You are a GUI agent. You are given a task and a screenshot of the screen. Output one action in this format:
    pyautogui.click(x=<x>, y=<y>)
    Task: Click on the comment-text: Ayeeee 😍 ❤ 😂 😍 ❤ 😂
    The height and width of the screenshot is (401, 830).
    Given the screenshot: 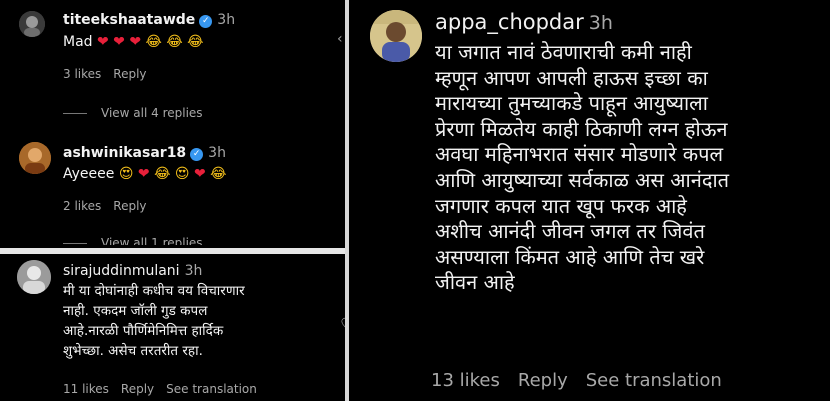 What is the action you would take?
    pyautogui.click(x=145, y=174)
    